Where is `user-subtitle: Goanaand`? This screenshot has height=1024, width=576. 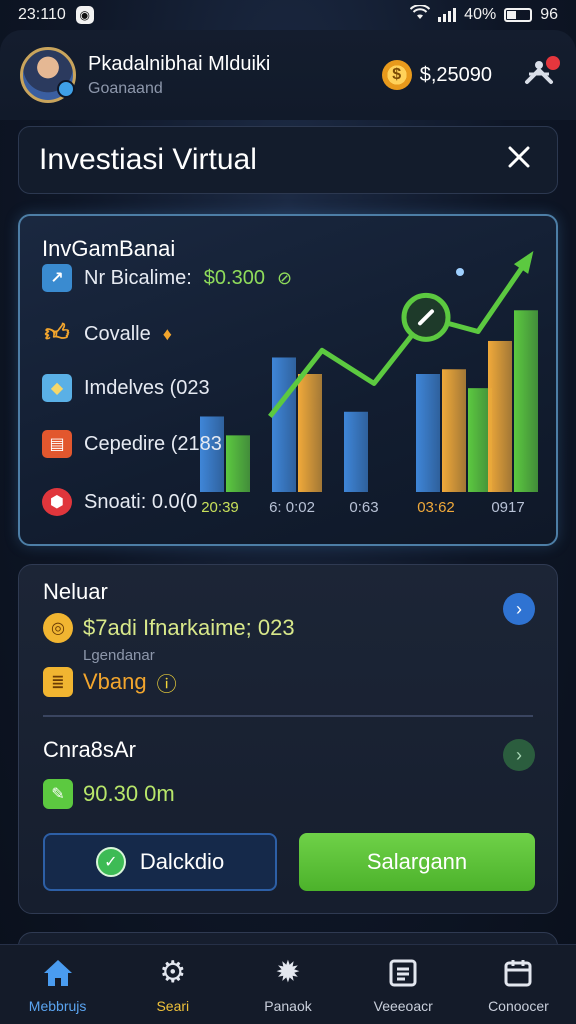
user-subtitle: Goanaand is located at coordinates (125, 88).